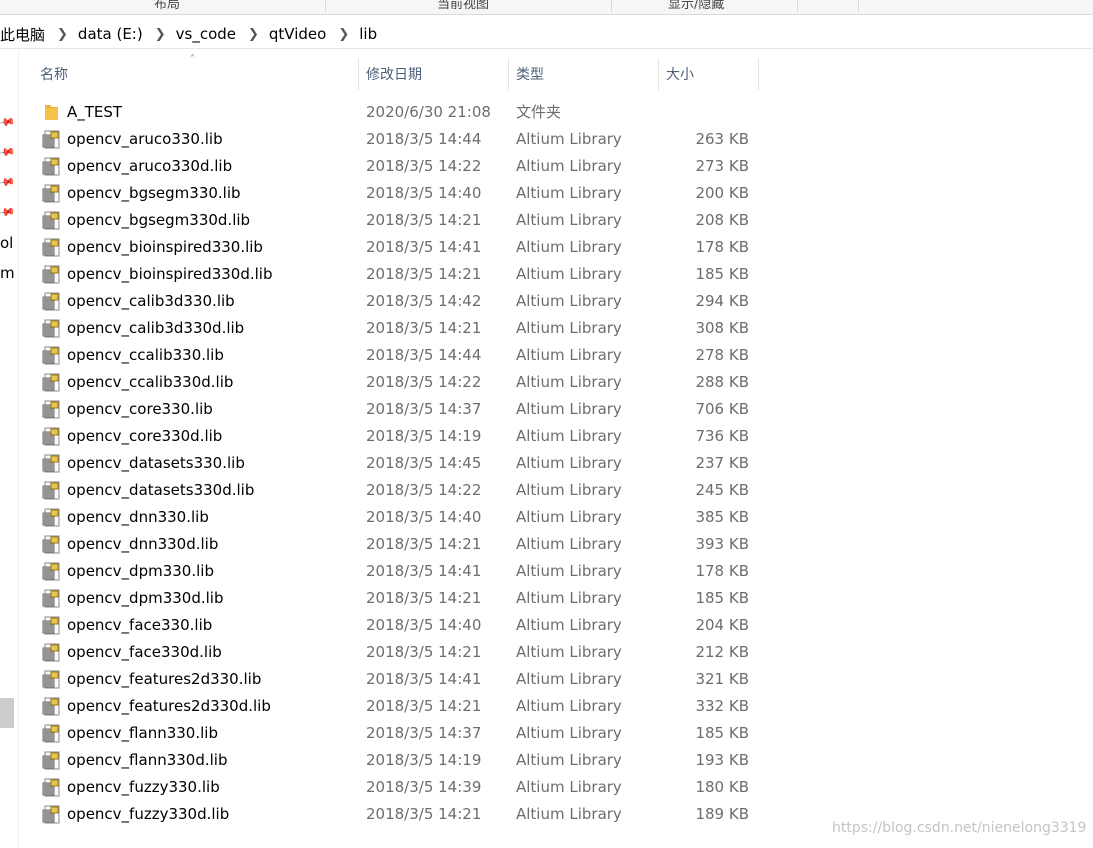  Describe the element at coordinates (722, 328) in the screenshot. I see `file-size: 308 KB` at that location.